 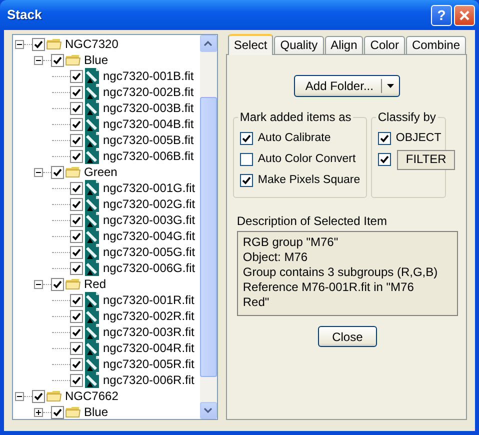 I want to click on tree-item: ngc7320-004B.fit, so click(x=106, y=124).